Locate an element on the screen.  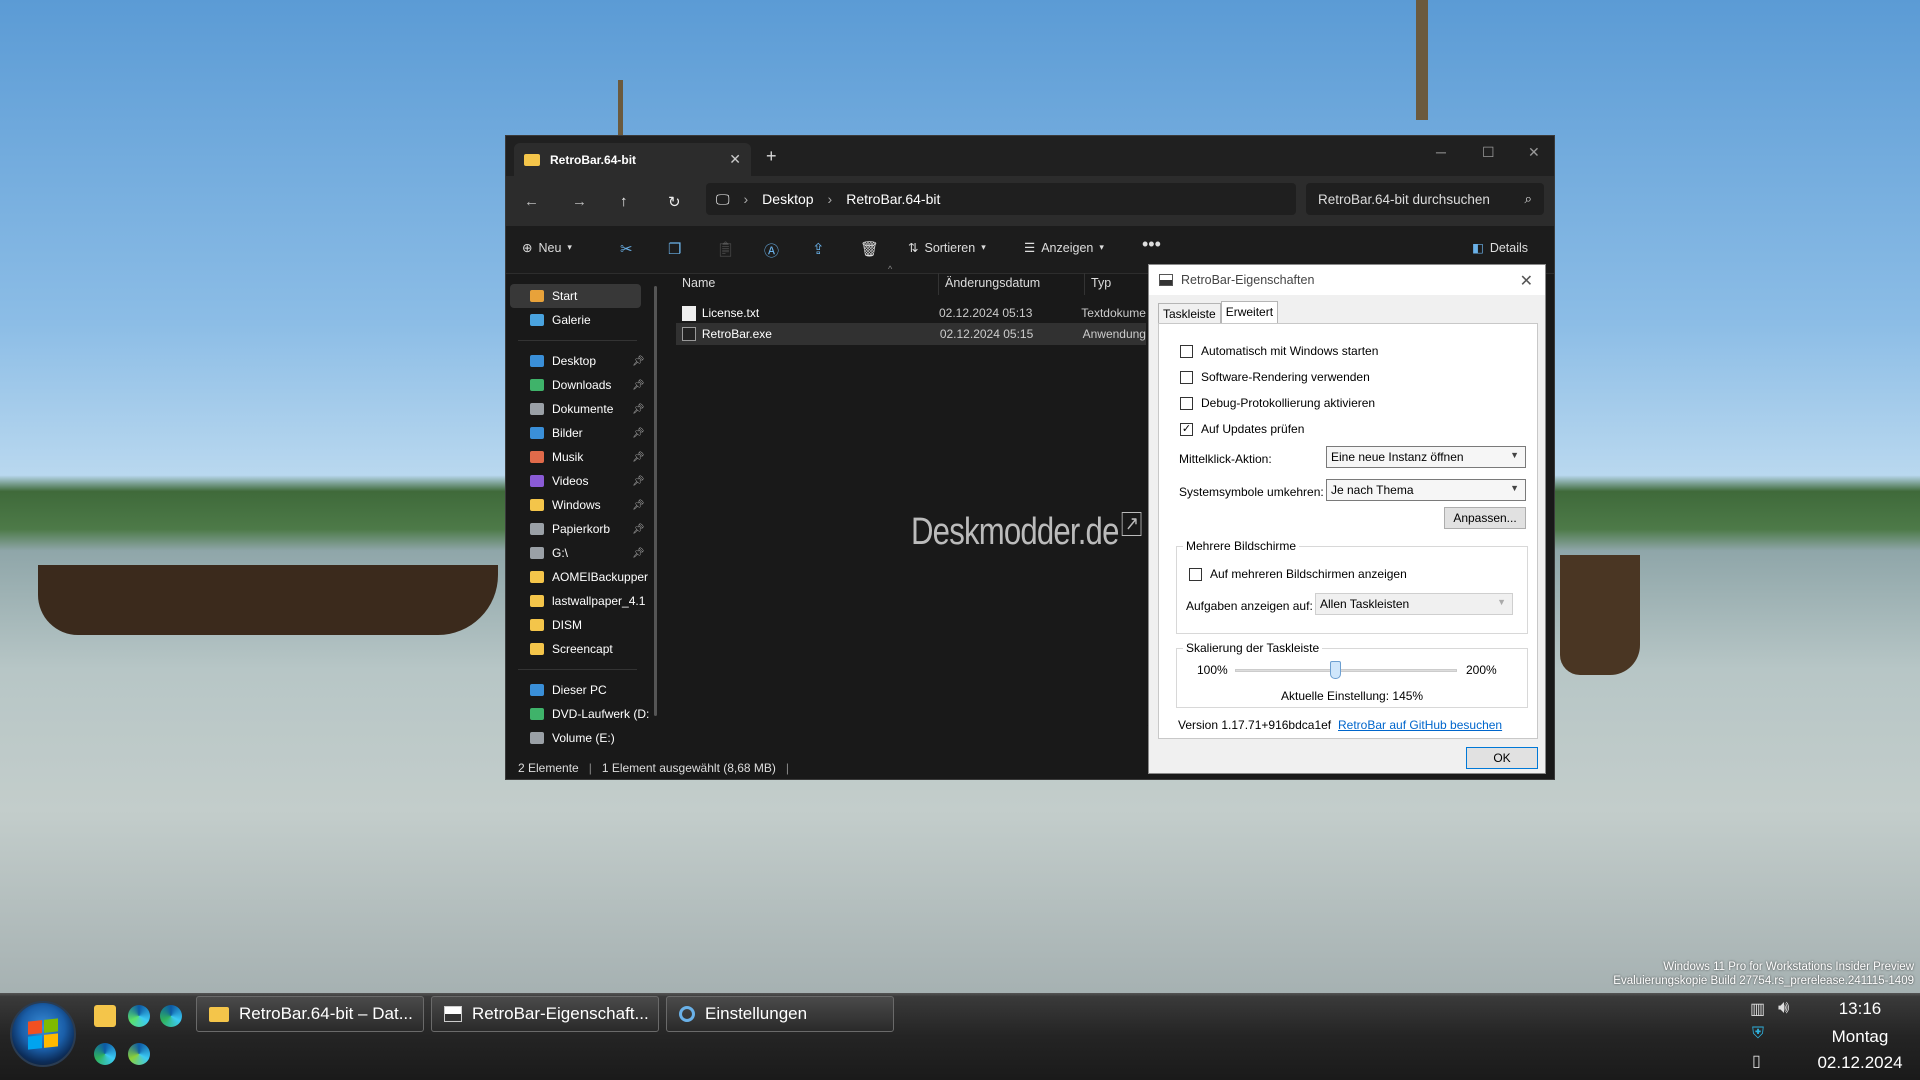
cut-icon: ✂ is located at coordinates (626, 249).